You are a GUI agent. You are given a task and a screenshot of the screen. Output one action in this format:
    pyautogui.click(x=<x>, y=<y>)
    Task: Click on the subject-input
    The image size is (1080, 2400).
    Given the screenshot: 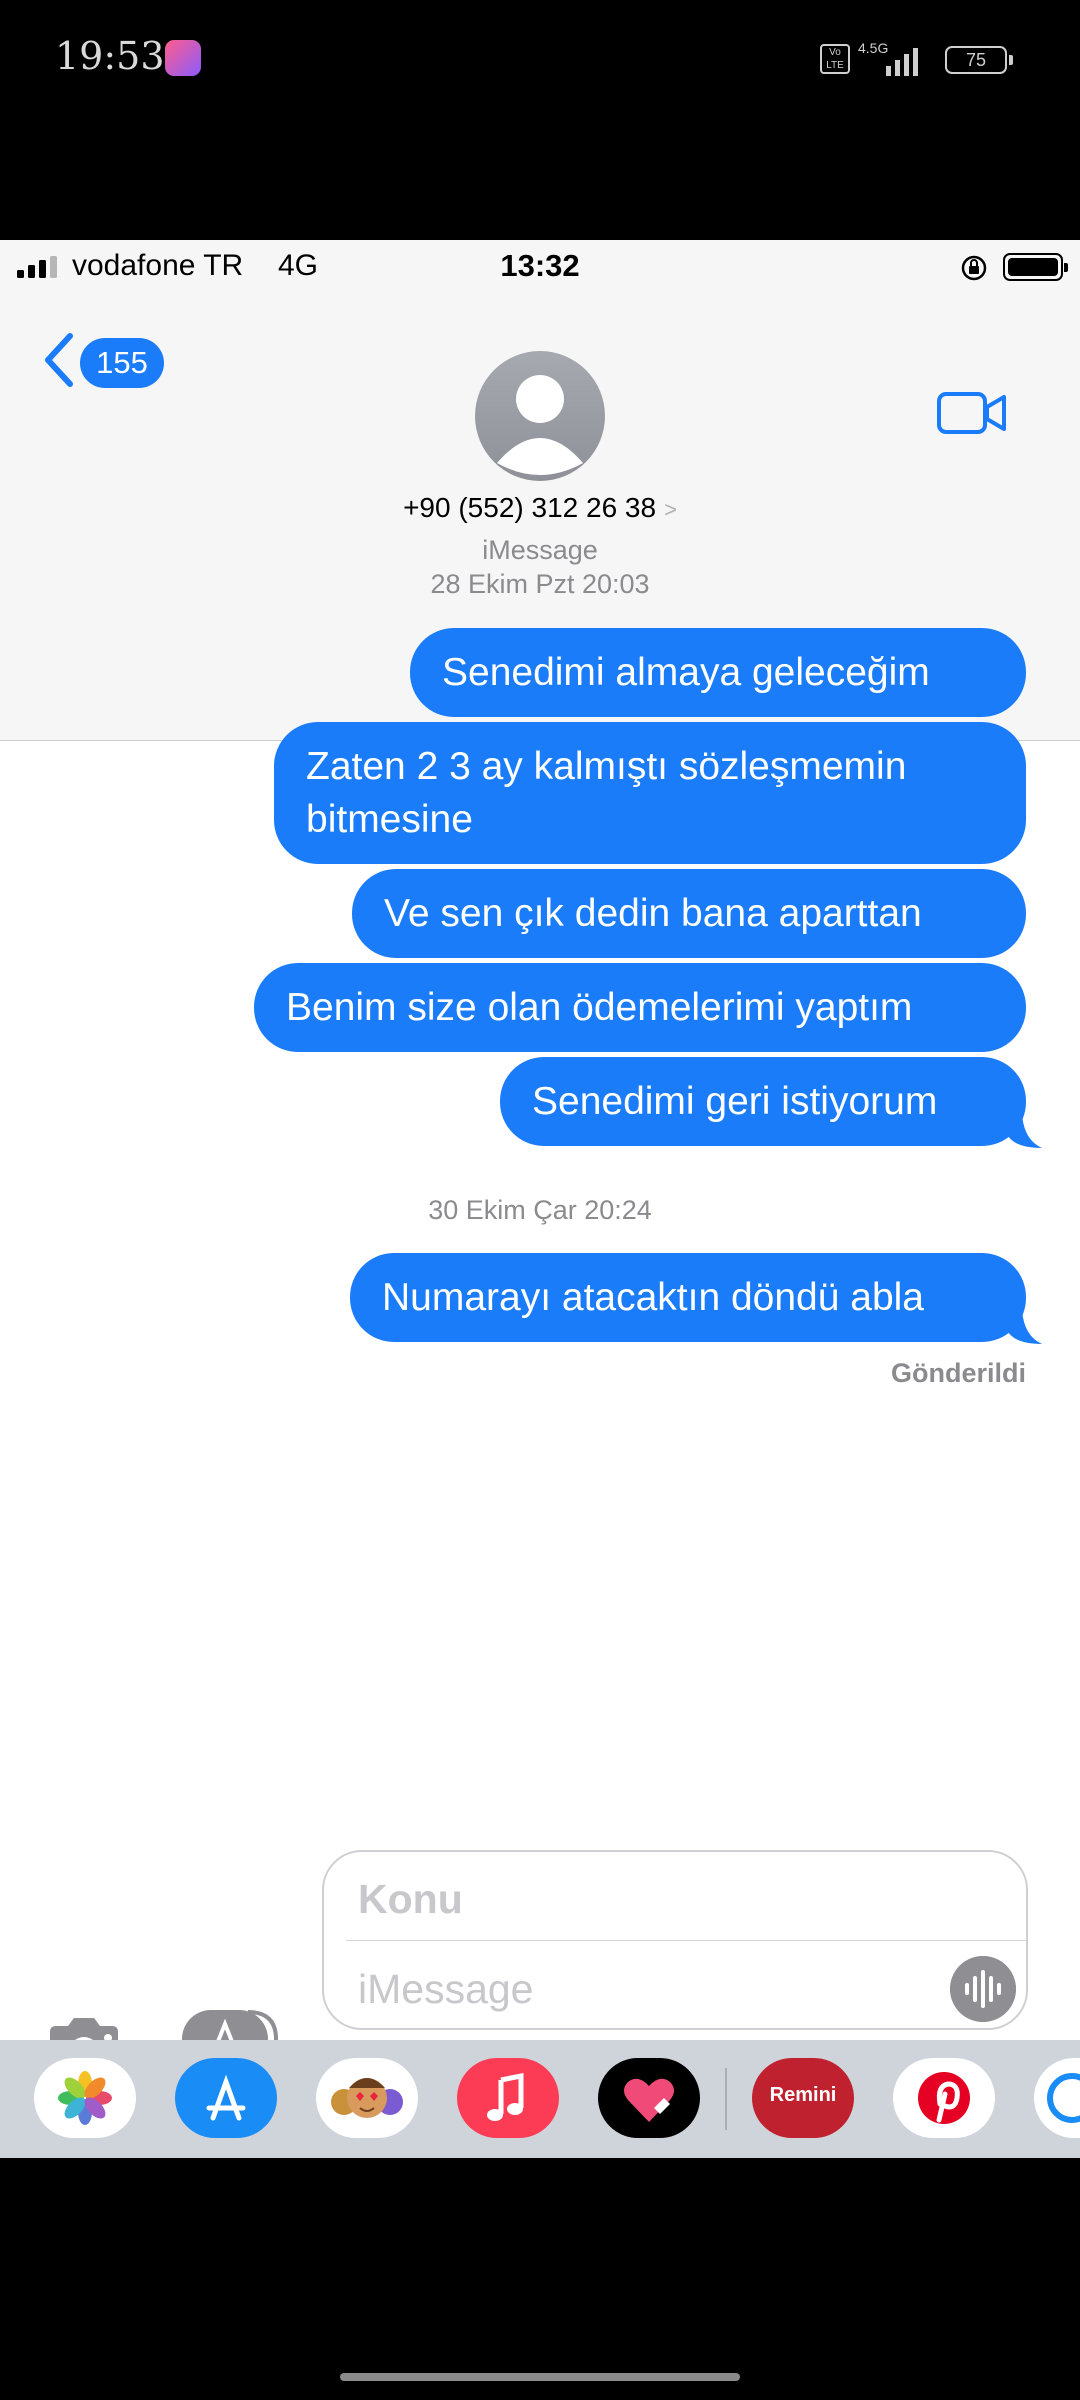 What is the action you would take?
    pyautogui.click(x=678, y=1899)
    